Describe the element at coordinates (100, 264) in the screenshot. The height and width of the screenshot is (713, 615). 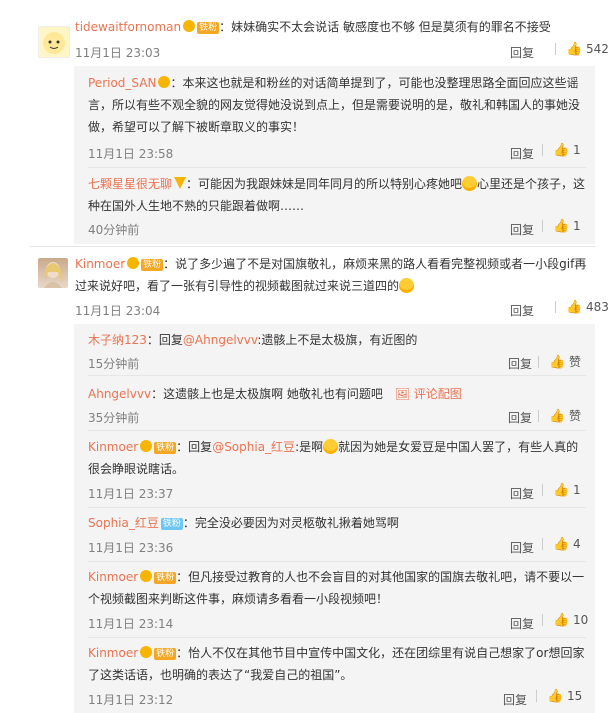
I see `comment-username: Kinmoer` at that location.